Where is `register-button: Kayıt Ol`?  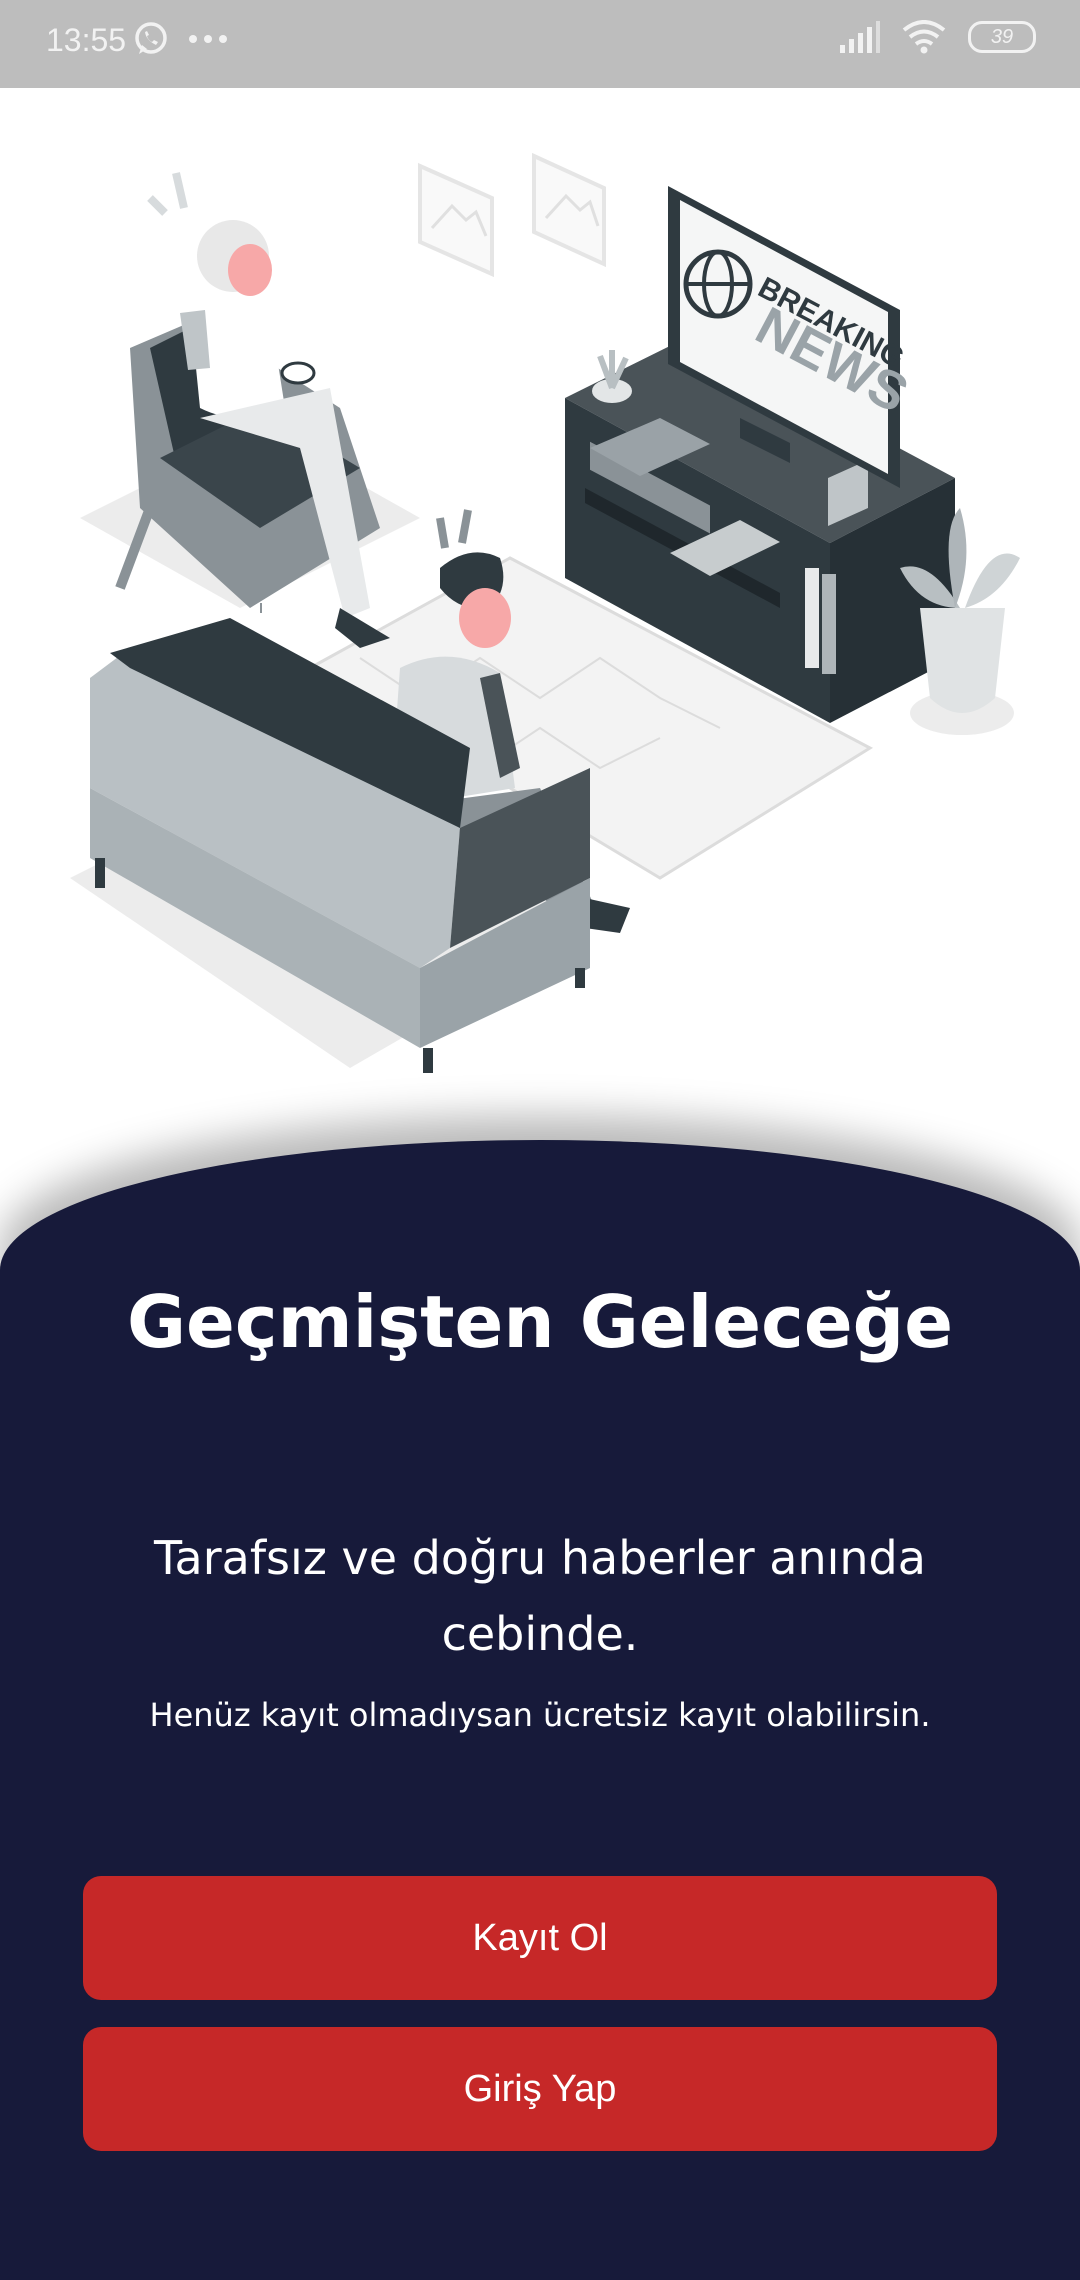 register-button: Kayıt Ol is located at coordinates (540, 1938).